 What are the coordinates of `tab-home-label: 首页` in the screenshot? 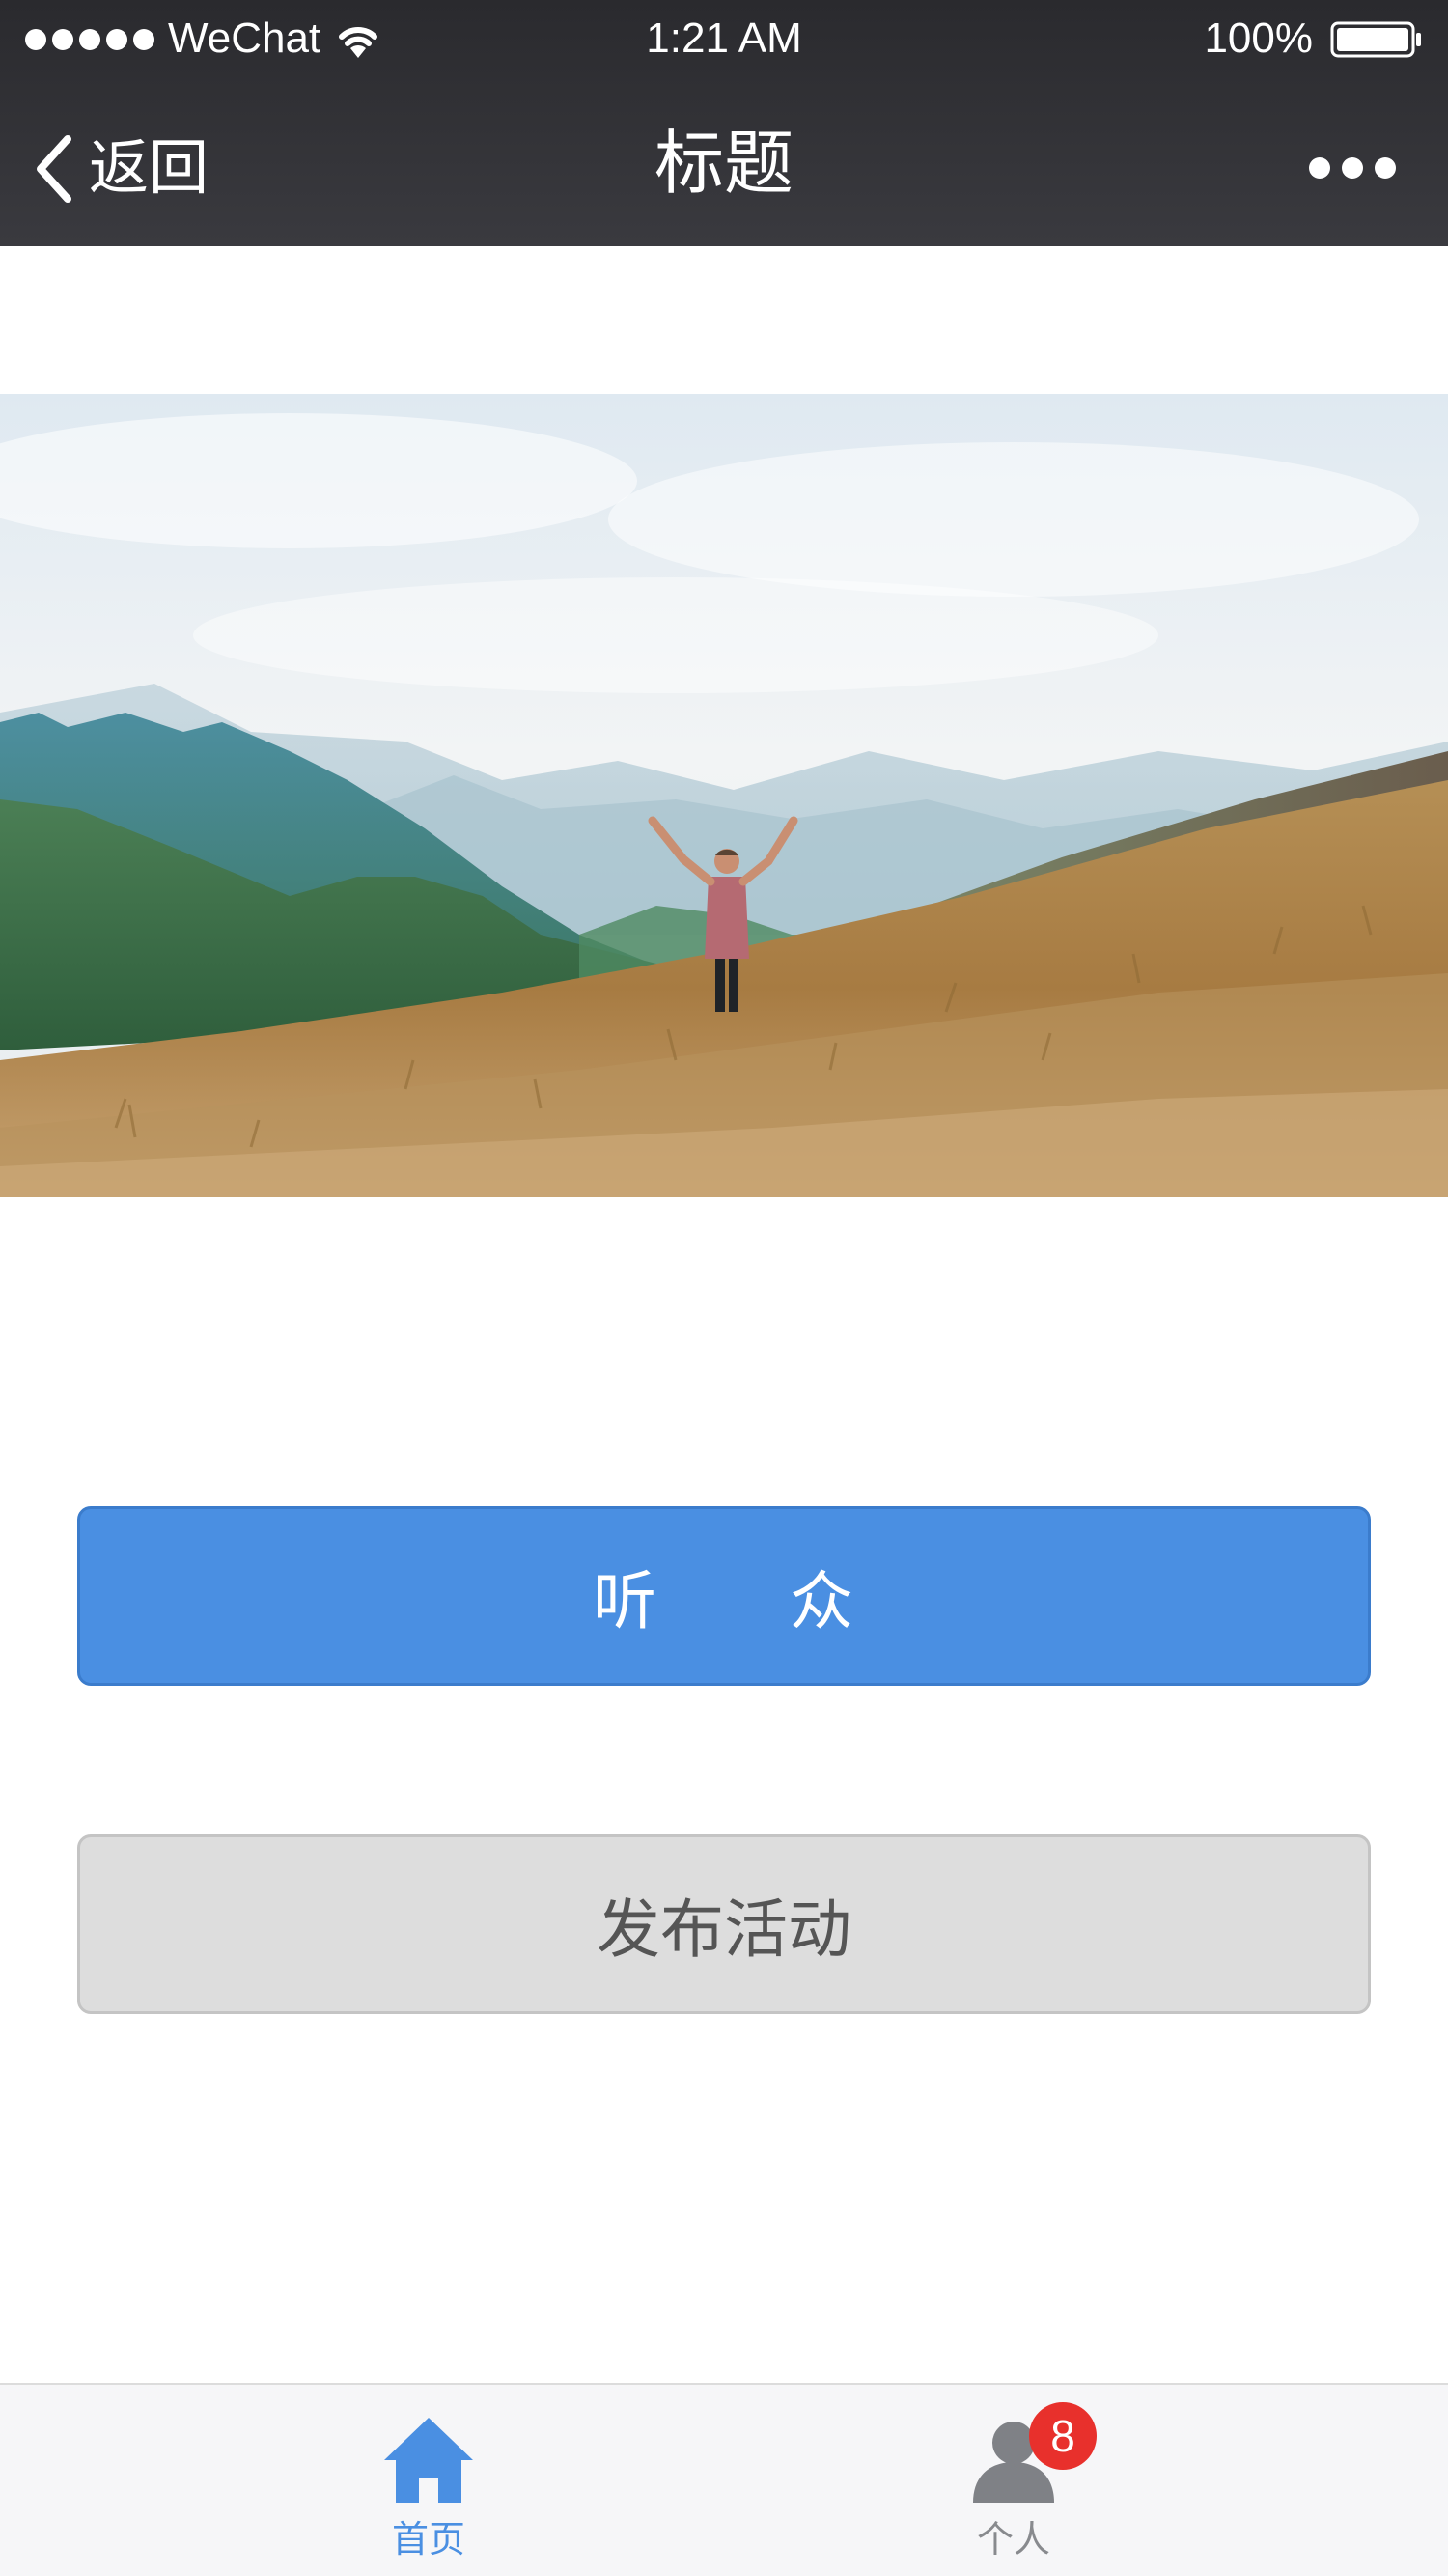 It's located at (428, 2541).